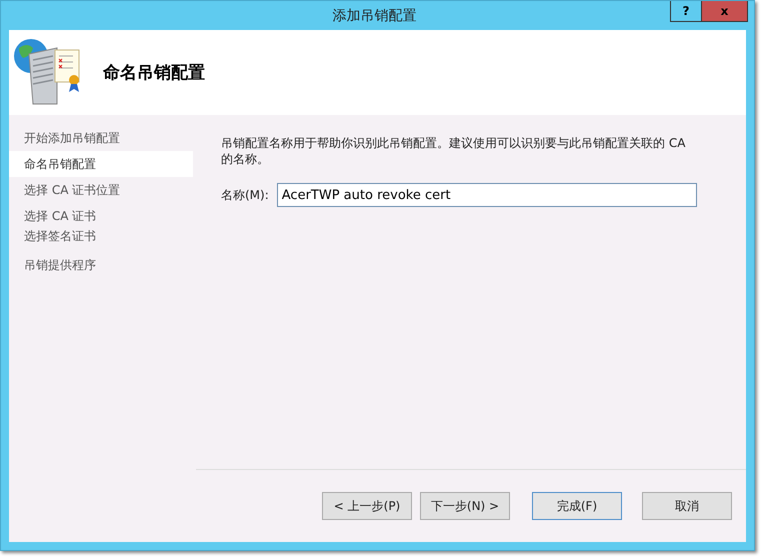 This screenshot has width=763, height=558. Describe the element at coordinates (101, 239) in the screenshot. I see `wizard-step: 选择签名证书` at that location.